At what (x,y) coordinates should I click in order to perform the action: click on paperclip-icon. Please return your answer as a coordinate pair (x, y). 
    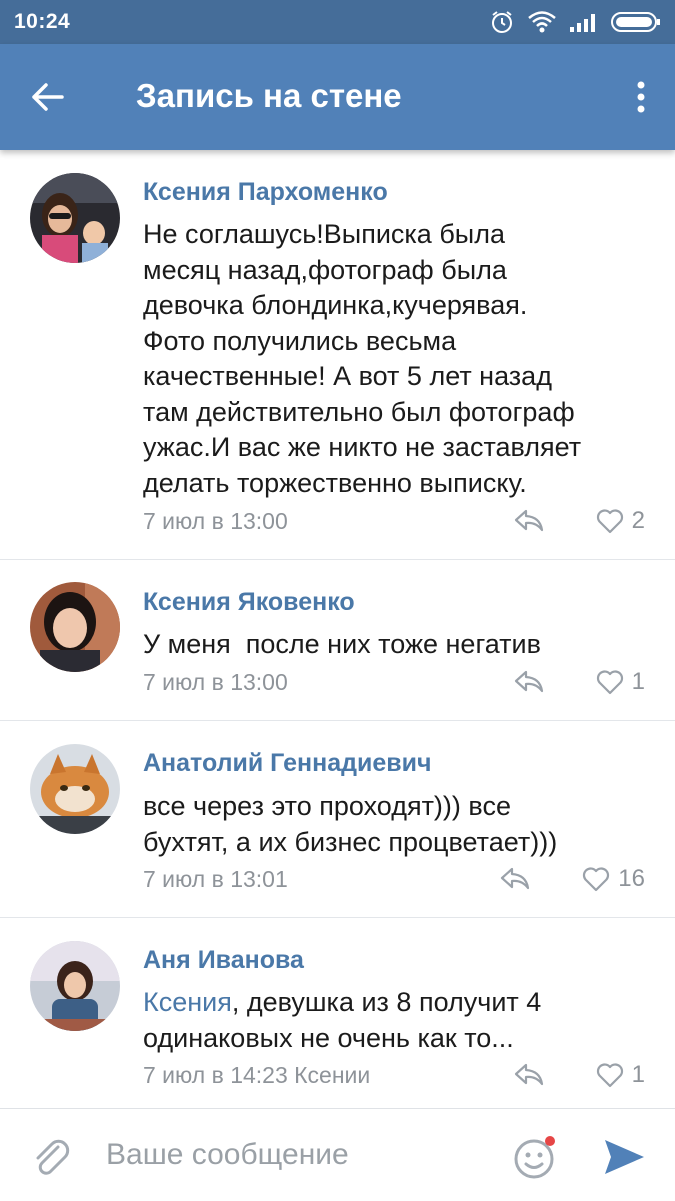
    Looking at the image, I should click on (53, 1157).